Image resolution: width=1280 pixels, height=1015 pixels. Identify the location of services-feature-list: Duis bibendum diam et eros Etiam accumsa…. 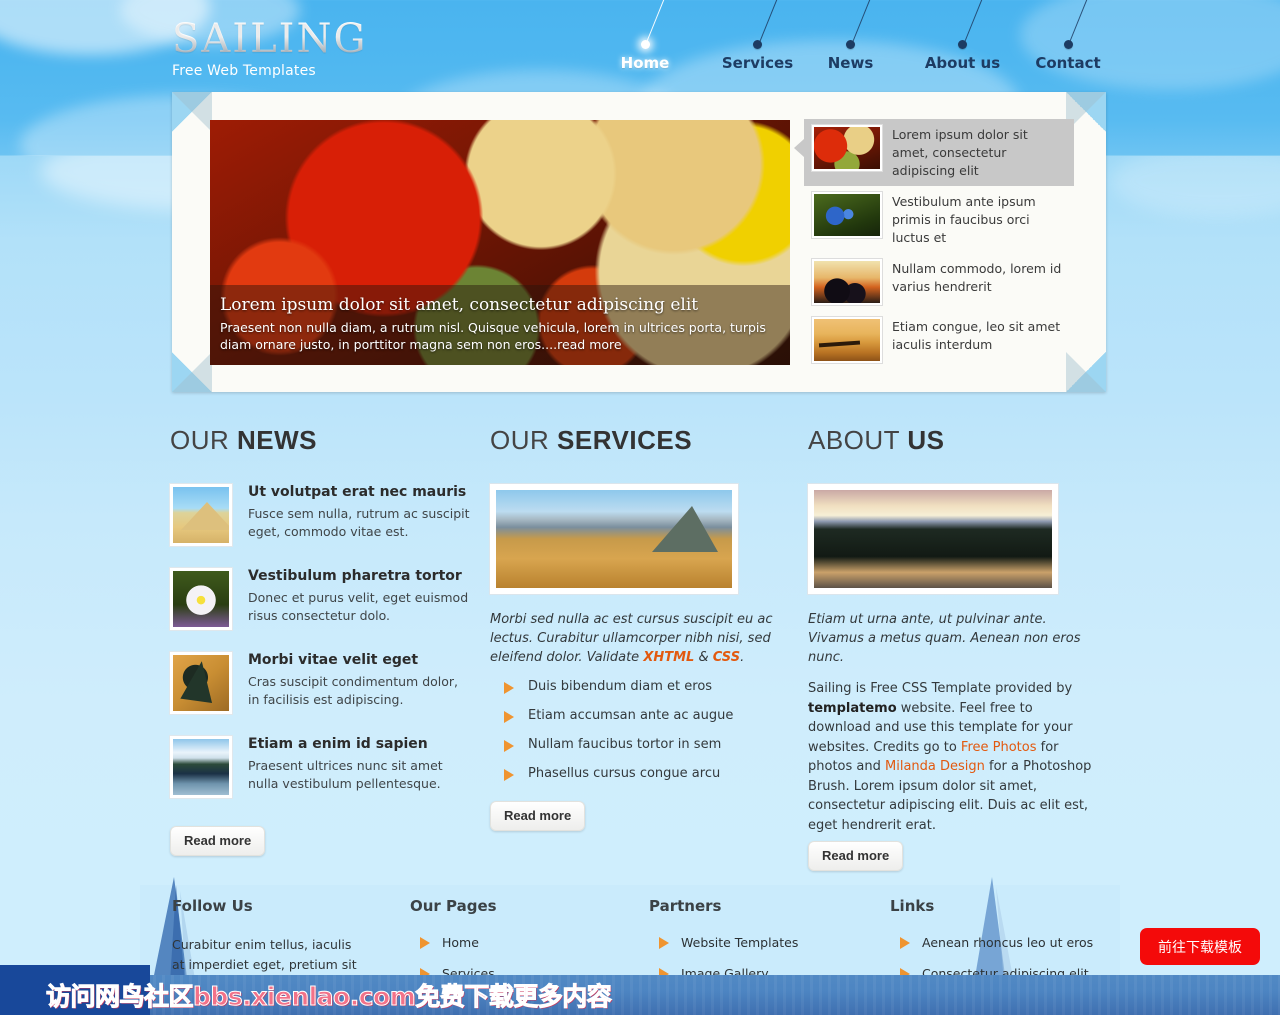
(640, 737).